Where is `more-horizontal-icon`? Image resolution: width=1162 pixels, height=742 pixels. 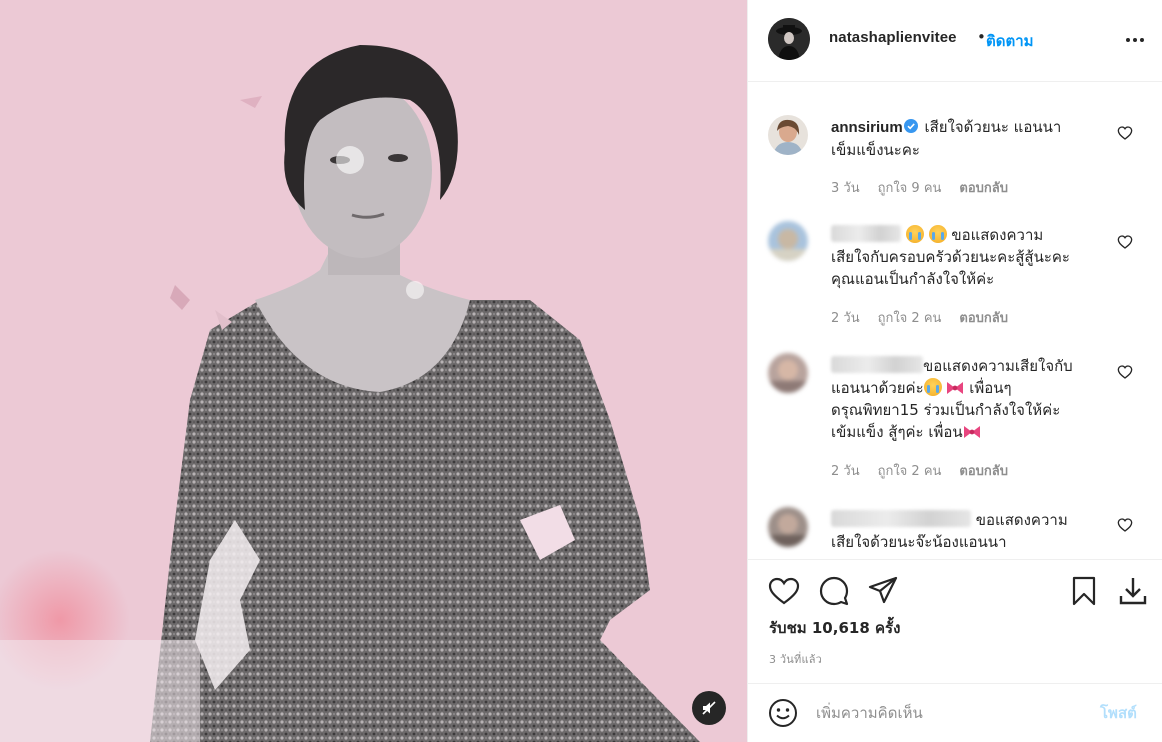
more-horizontal-icon is located at coordinates (1135, 40).